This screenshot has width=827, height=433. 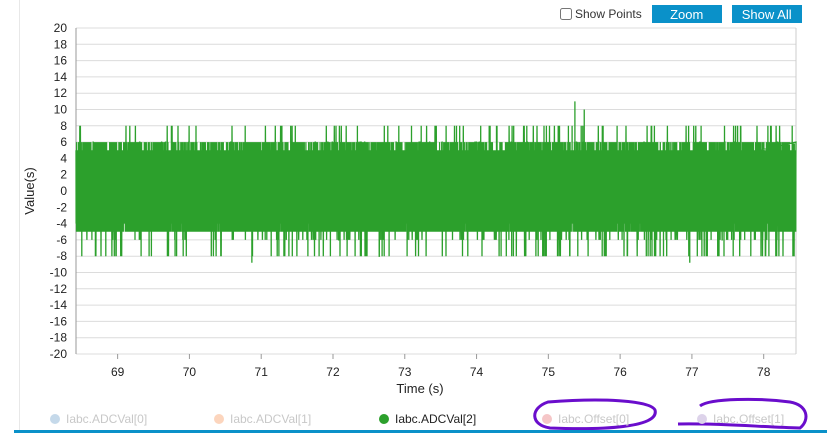 What do you see at coordinates (441, 366) in the screenshot?
I see `x-axis-ticks: 69 70 71 72 73 74 75 76 77 78` at bounding box center [441, 366].